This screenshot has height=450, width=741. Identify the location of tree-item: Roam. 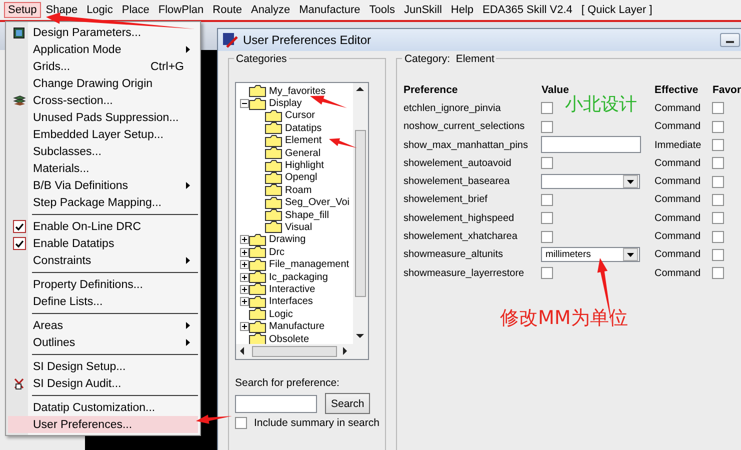
(298, 190).